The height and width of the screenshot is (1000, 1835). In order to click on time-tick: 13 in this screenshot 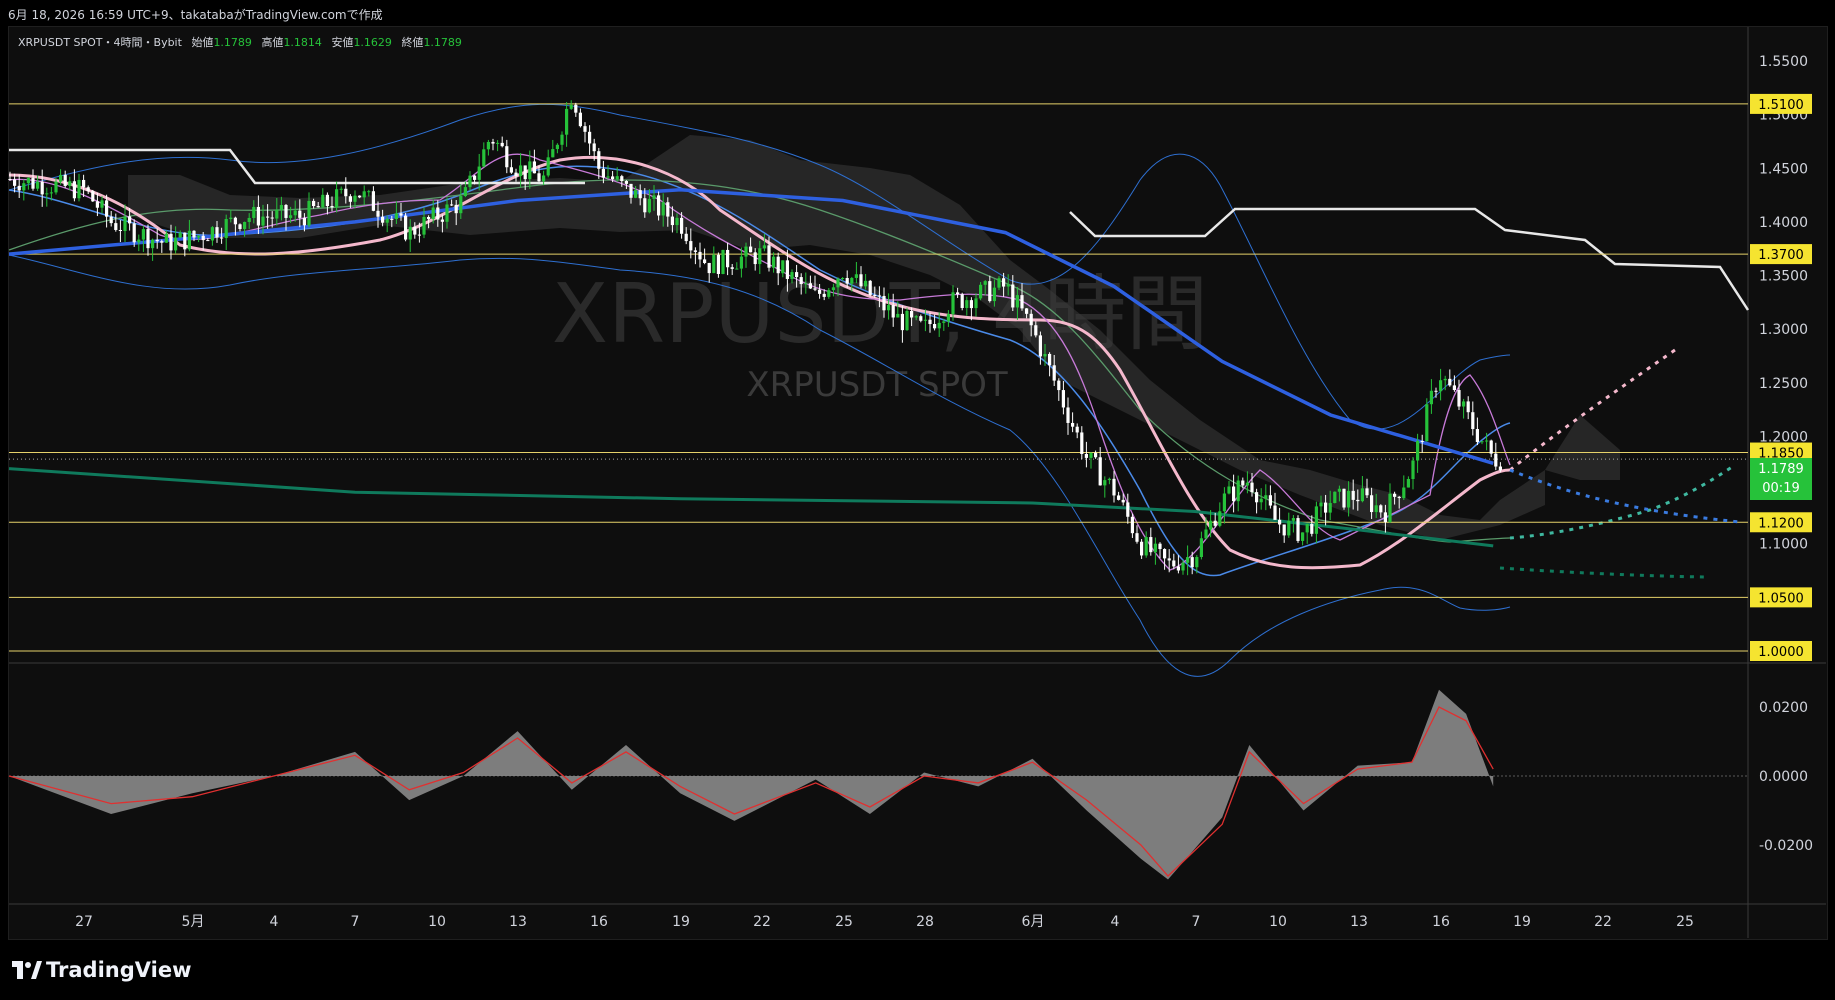, I will do `click(518, 922)`.